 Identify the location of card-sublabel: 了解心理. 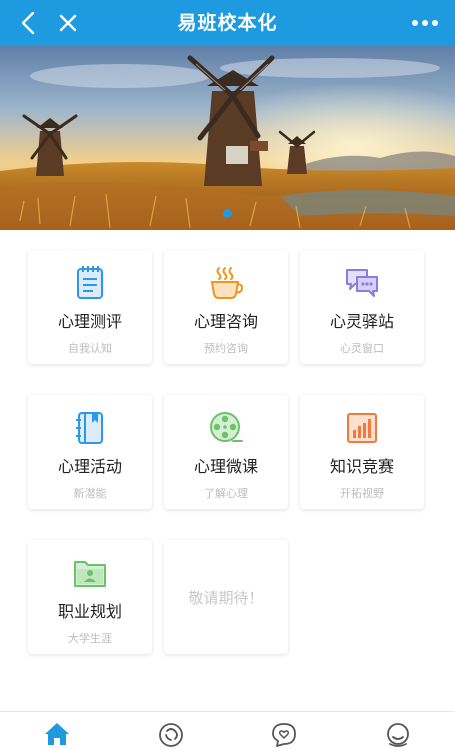
(226, 493).